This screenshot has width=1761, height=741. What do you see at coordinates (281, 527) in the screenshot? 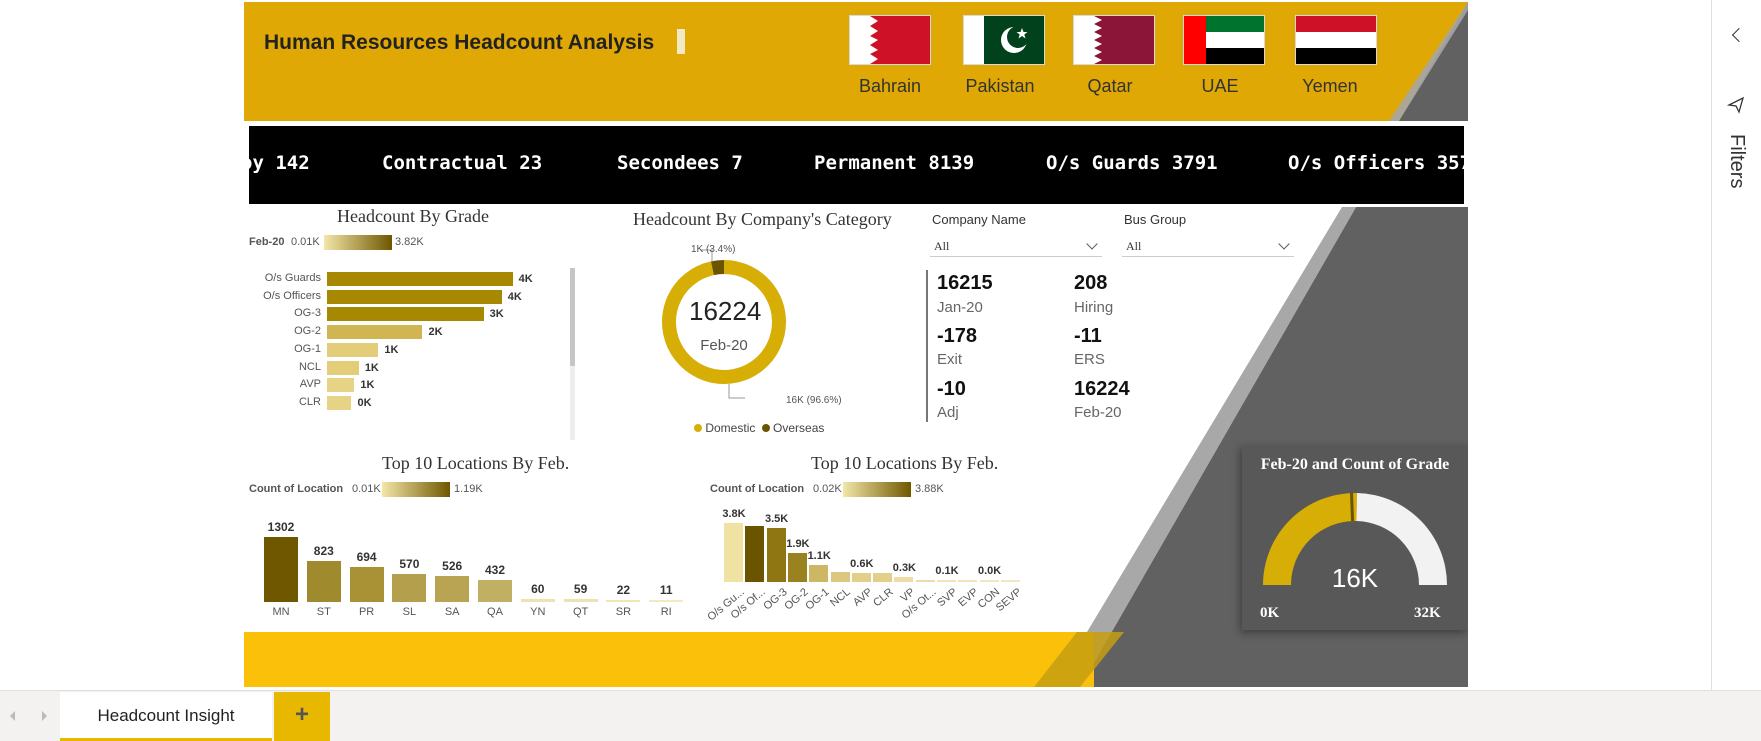
I see `location-value-label: 1302` at bounding box center [281, 527].